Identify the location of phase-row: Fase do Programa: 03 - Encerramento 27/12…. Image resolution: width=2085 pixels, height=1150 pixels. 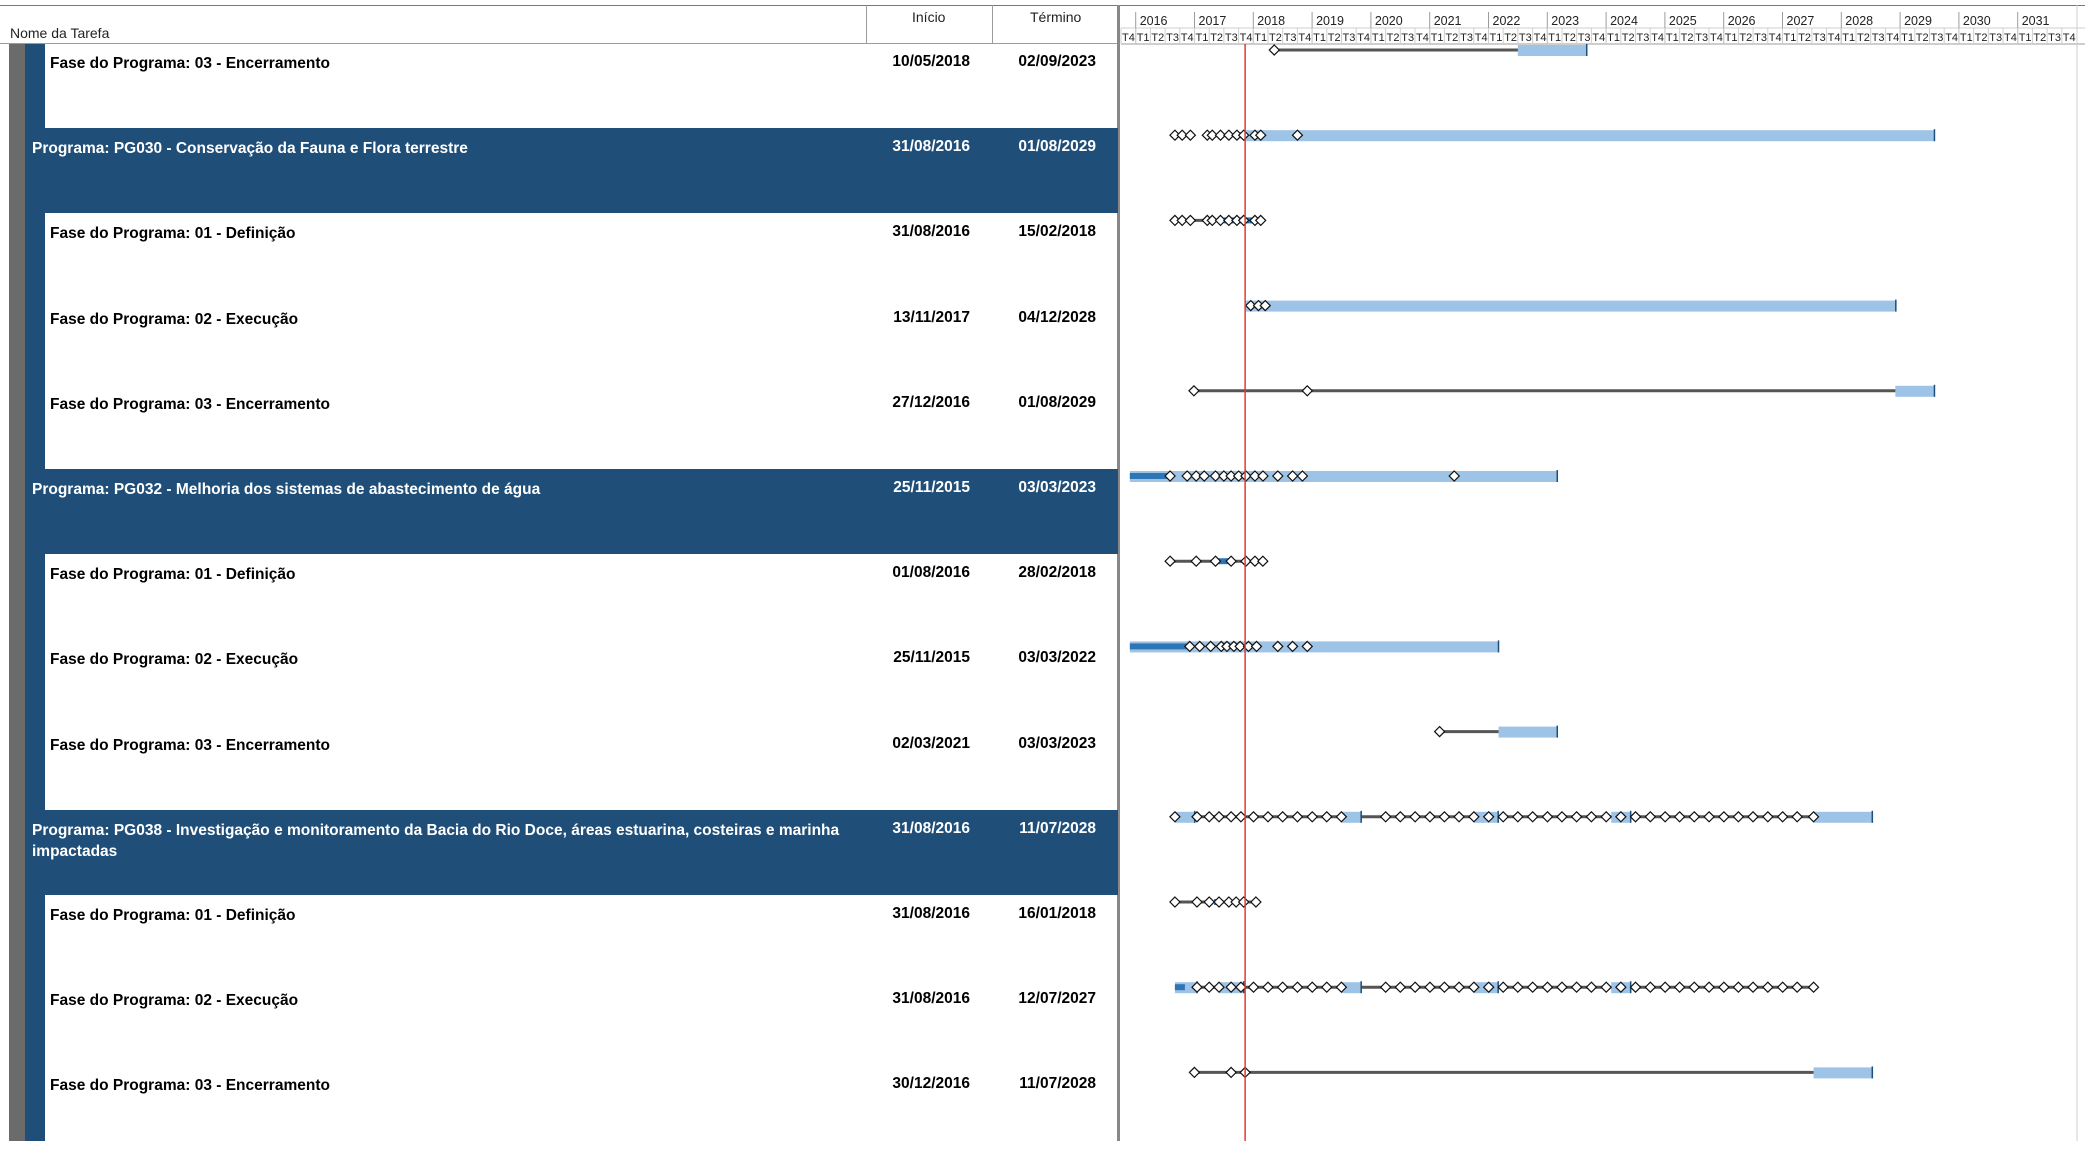
(581, 426).